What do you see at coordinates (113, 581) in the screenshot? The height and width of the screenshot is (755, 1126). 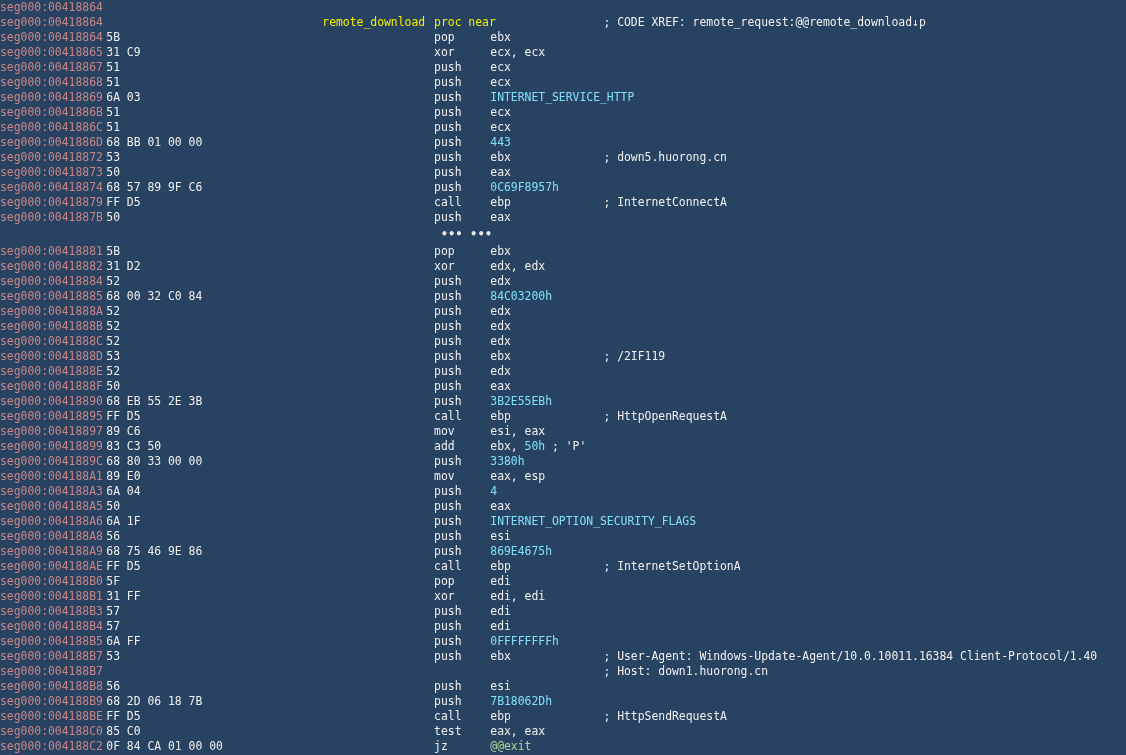 I see `byte-text: 5F` at bounding box center [113, 581].